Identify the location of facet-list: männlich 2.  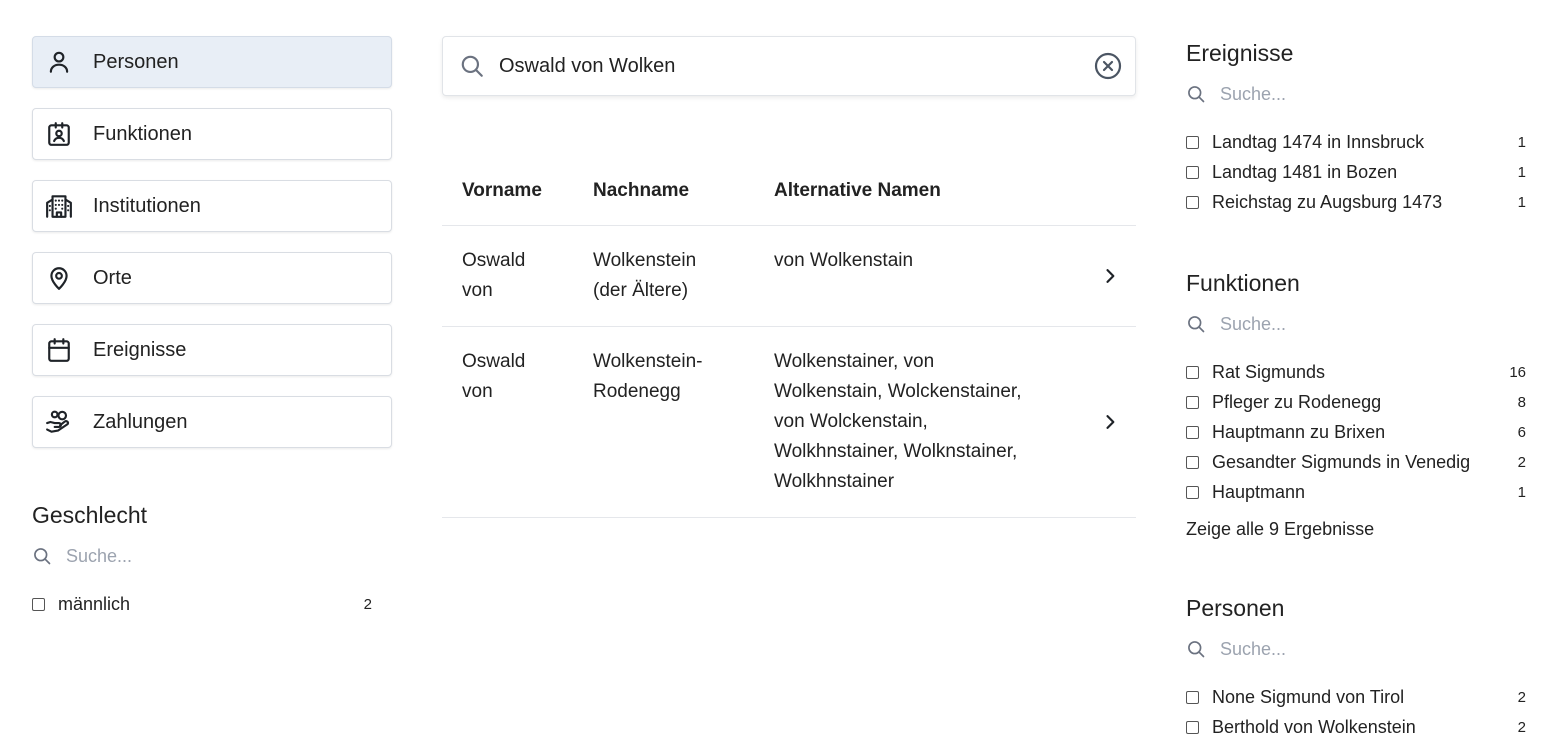
(202, 604).